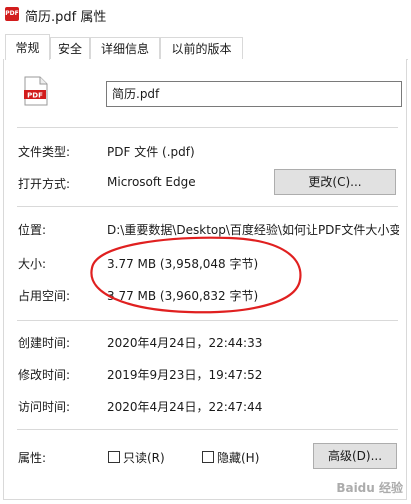  Describe the element at coordinates (369, 488) in the screenshot. I see `watermark-logo: Baidu 经验` at that location.